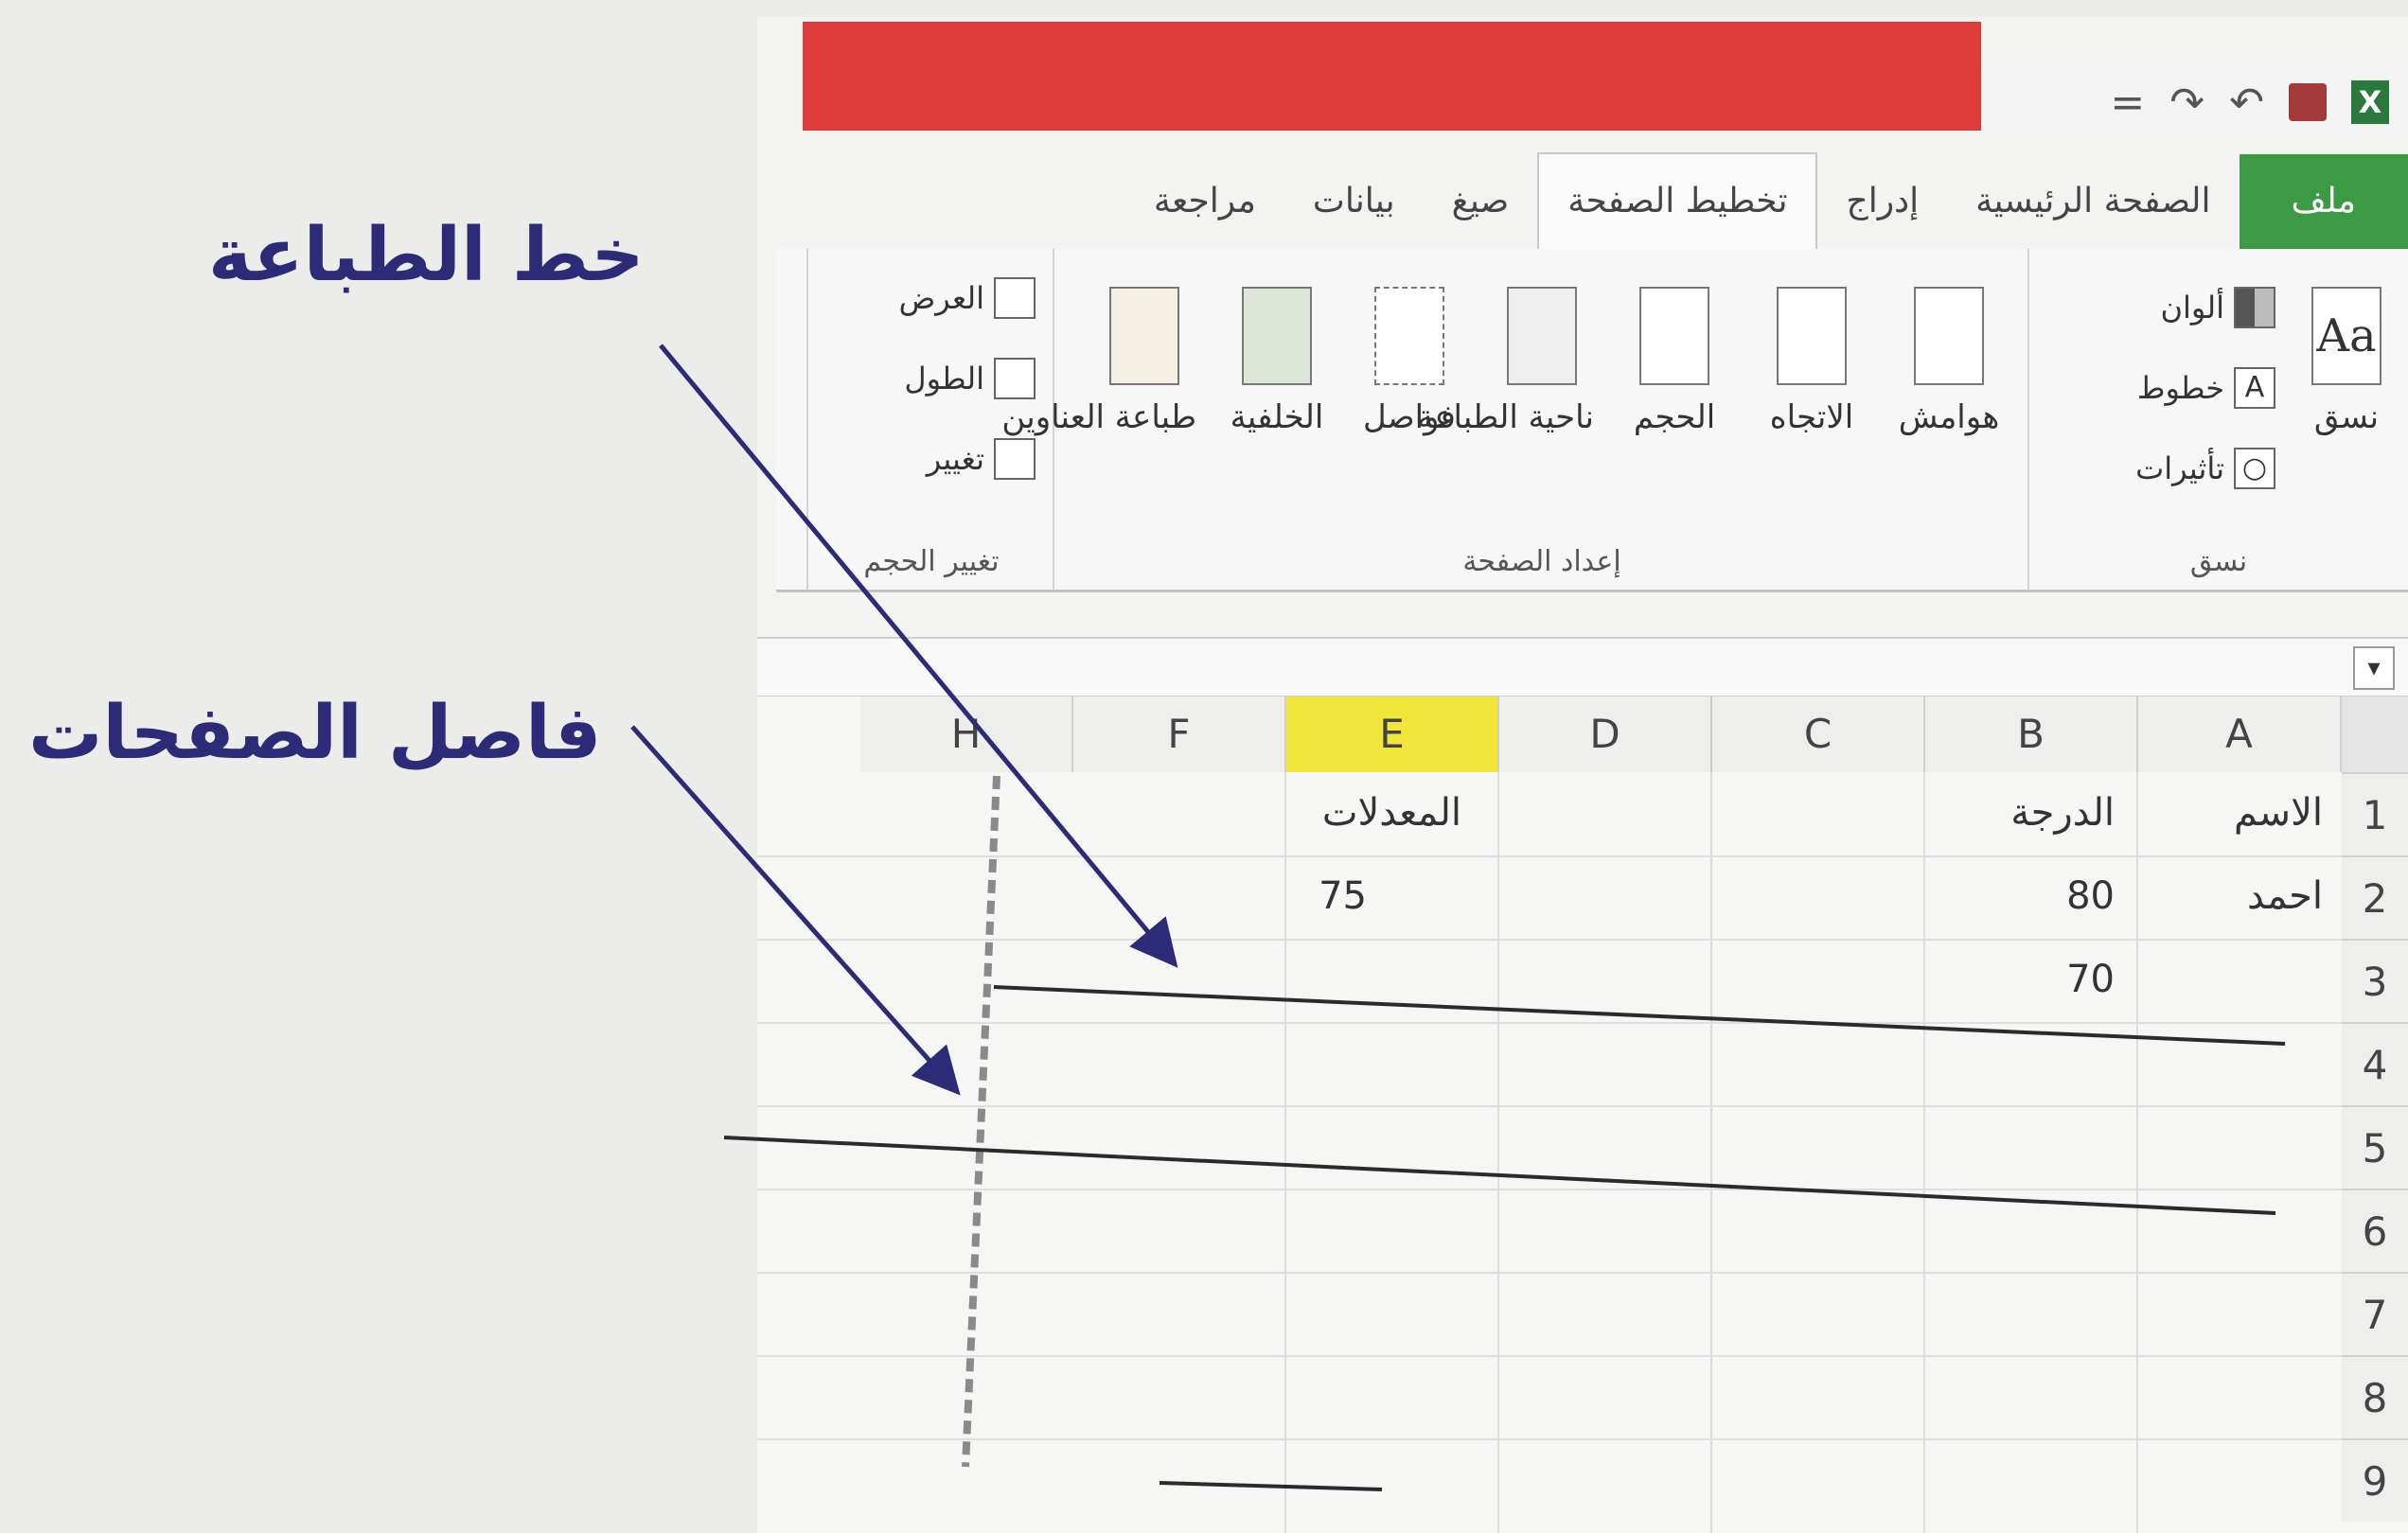 The image size is (2408, 1533). What do you see at coordinates (2180, 388) in the screenshot?
I see `theme-fonts-label: خطوط` at bounding box center [2180, 388].